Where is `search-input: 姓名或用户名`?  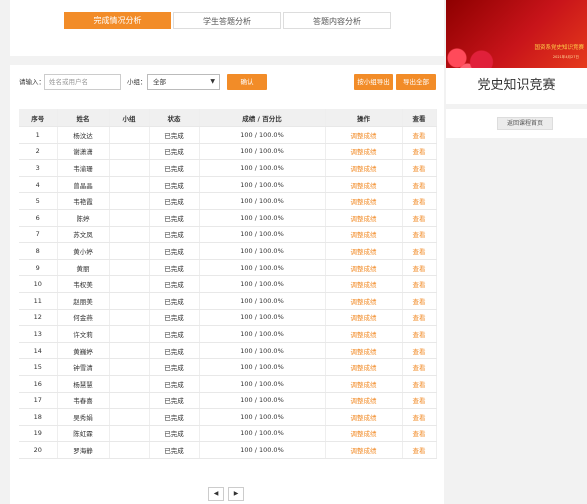 search-input: 姓名或用户名 is located at coordinates (82, 82).